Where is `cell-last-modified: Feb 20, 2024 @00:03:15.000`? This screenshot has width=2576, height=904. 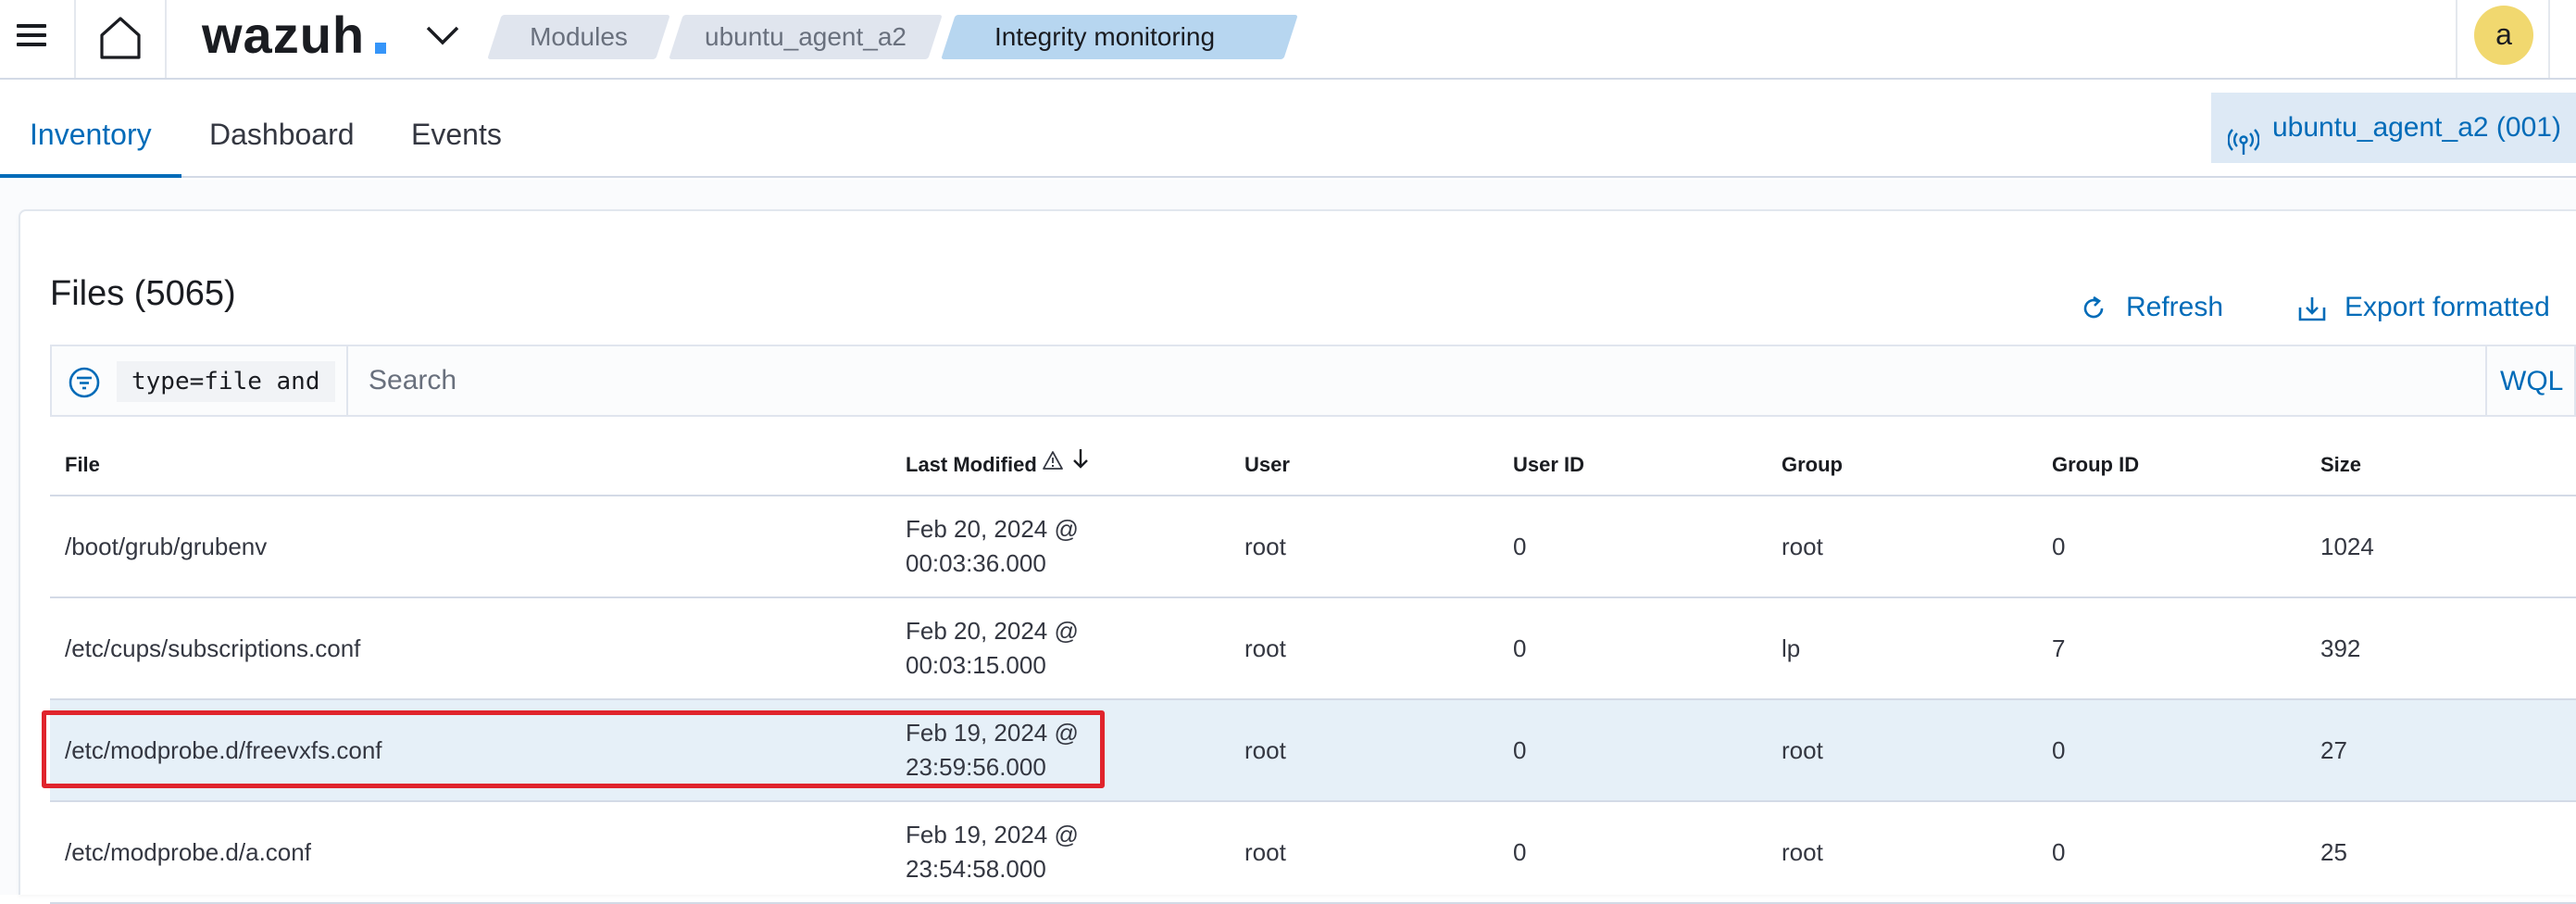 cell-last-modified: Feb 20, 2024 @00:03:15.000 is located at coordinates (992, 648).